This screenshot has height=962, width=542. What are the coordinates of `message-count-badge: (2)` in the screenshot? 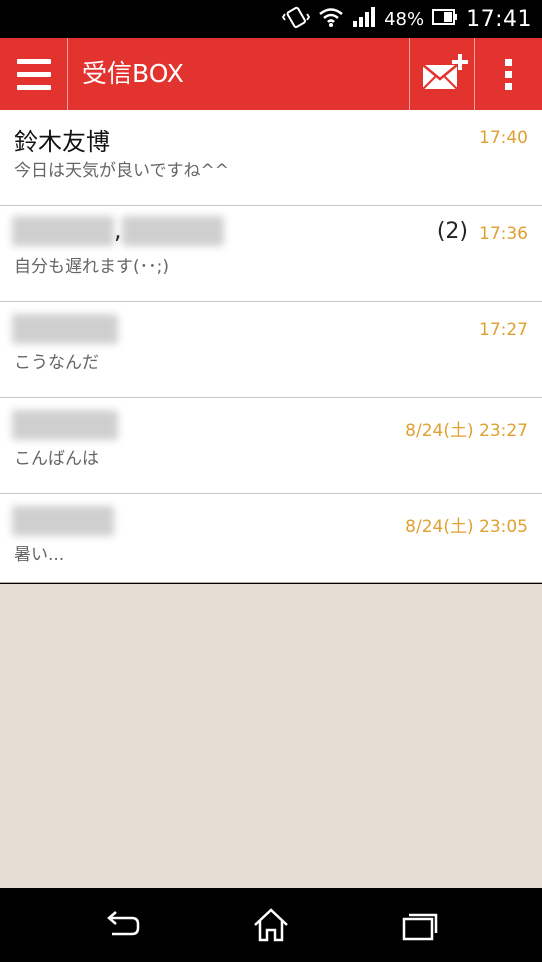 It's located at (452, 231).